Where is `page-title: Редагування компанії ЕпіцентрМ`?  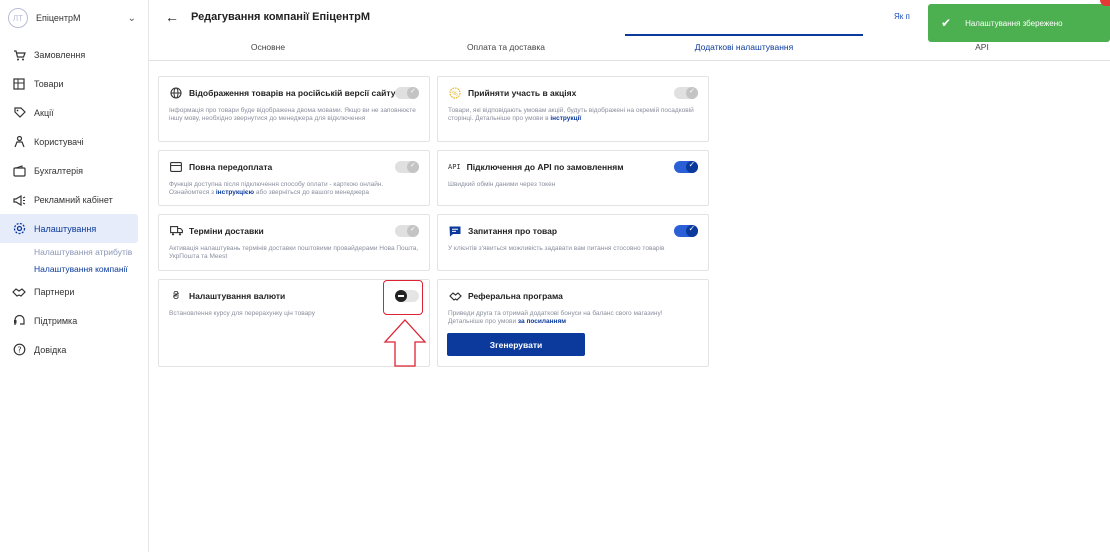 page-title: Редагування компанії ЕпіцентрМ is located at coordinates (280, 17).